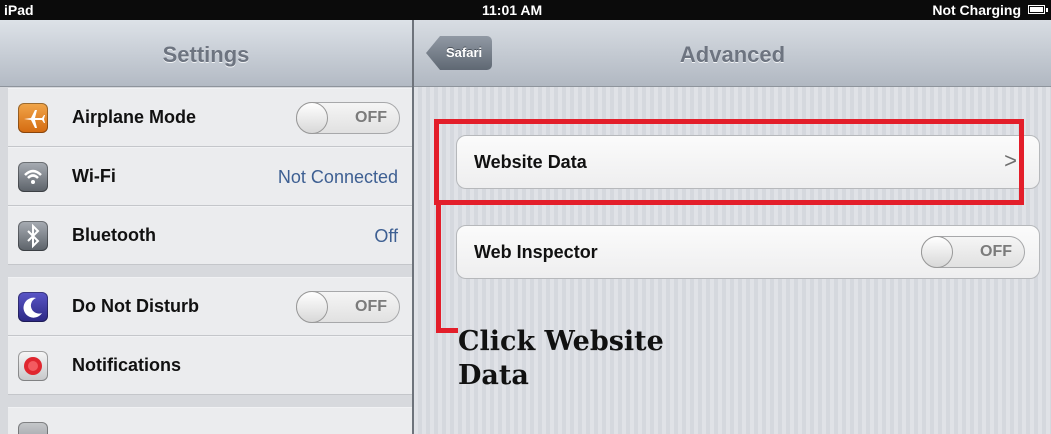 The image size is (1051, 434). I want to click on web-inspector-cell: Web Inspector OFF, so click(748, 252).